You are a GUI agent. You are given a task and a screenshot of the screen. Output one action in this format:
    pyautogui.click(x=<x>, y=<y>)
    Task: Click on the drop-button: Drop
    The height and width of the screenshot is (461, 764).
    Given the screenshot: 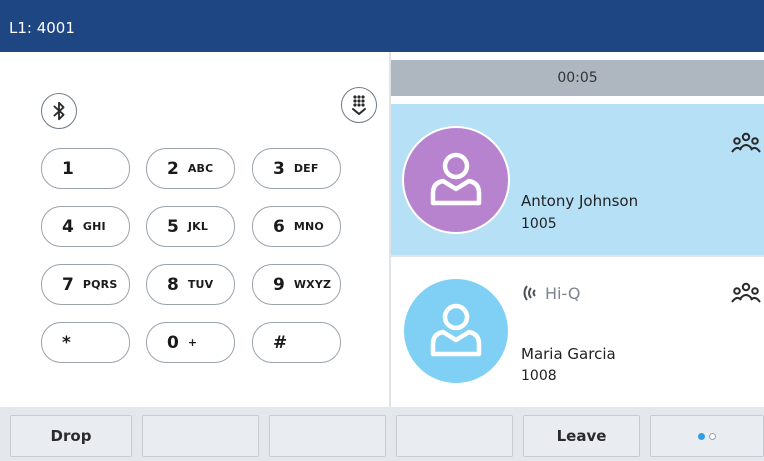 What is the action you would take?
    pyautogui.click(x=71, y=436)
    